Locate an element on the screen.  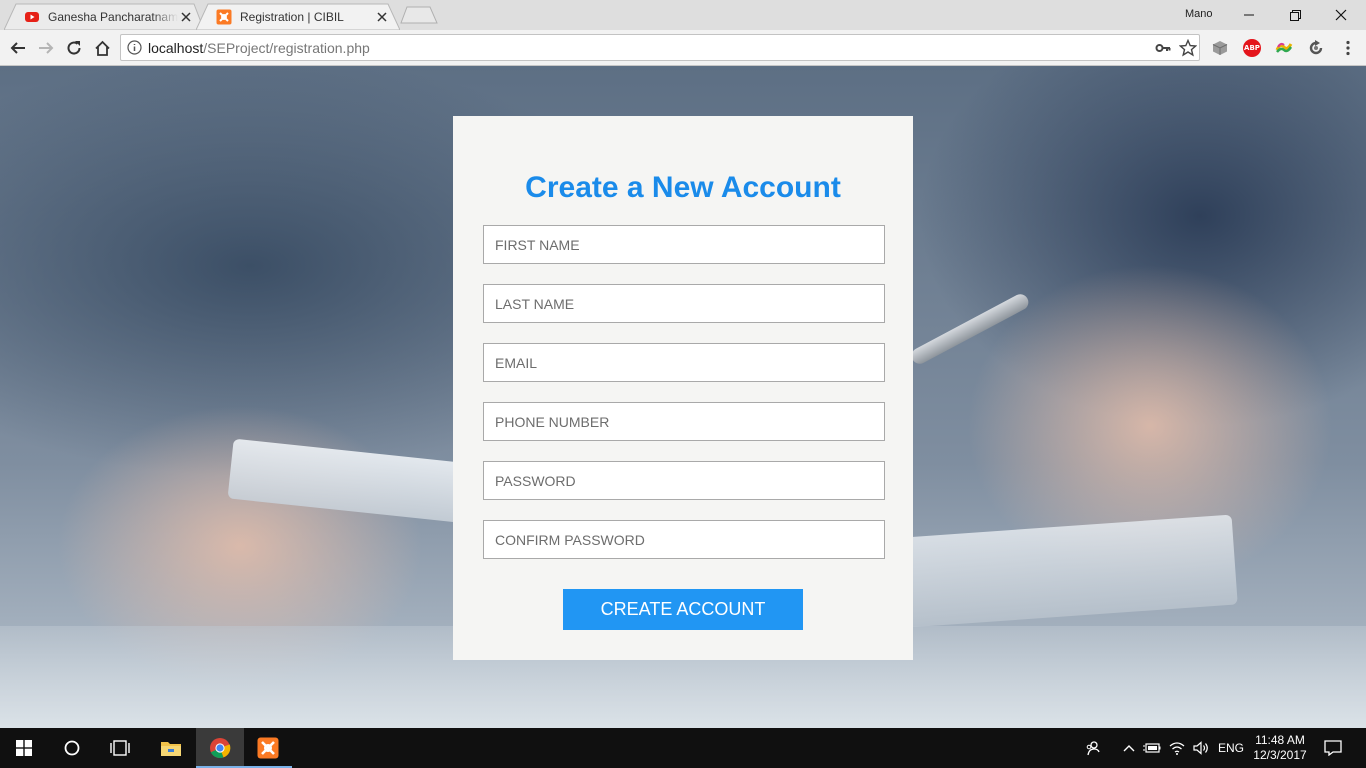
forward-button is located at coordinates (46, 48).